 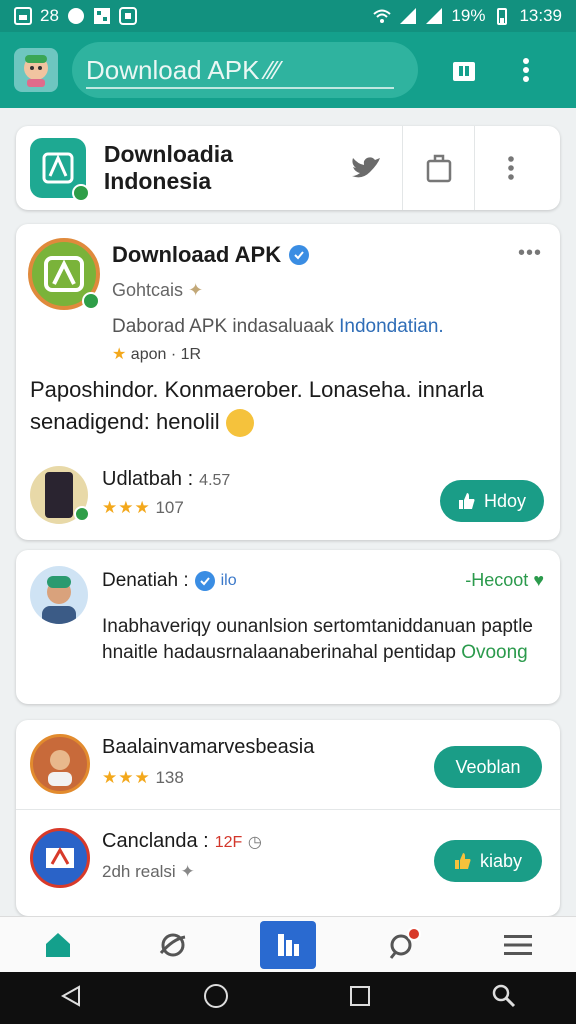 I want to click on home-icon, so click(x=57, y=944).